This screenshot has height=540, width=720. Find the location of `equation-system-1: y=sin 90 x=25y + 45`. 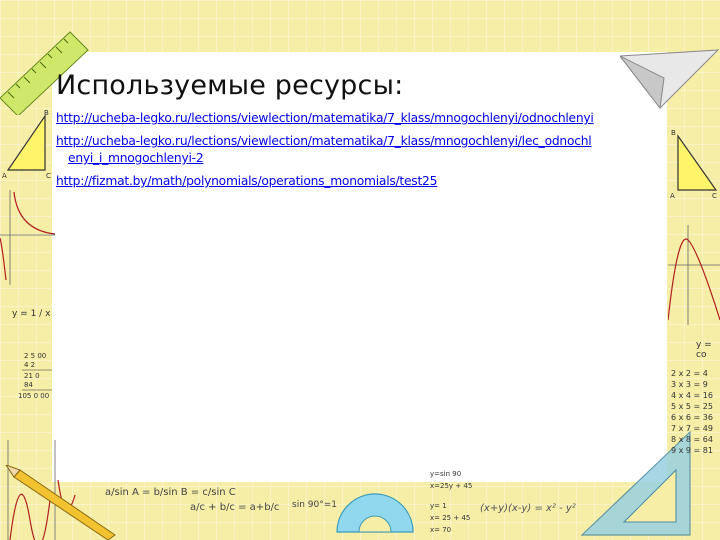

equation-system-1: y=sin 90 x=25y + 45 is located at coordinates (451, 480).